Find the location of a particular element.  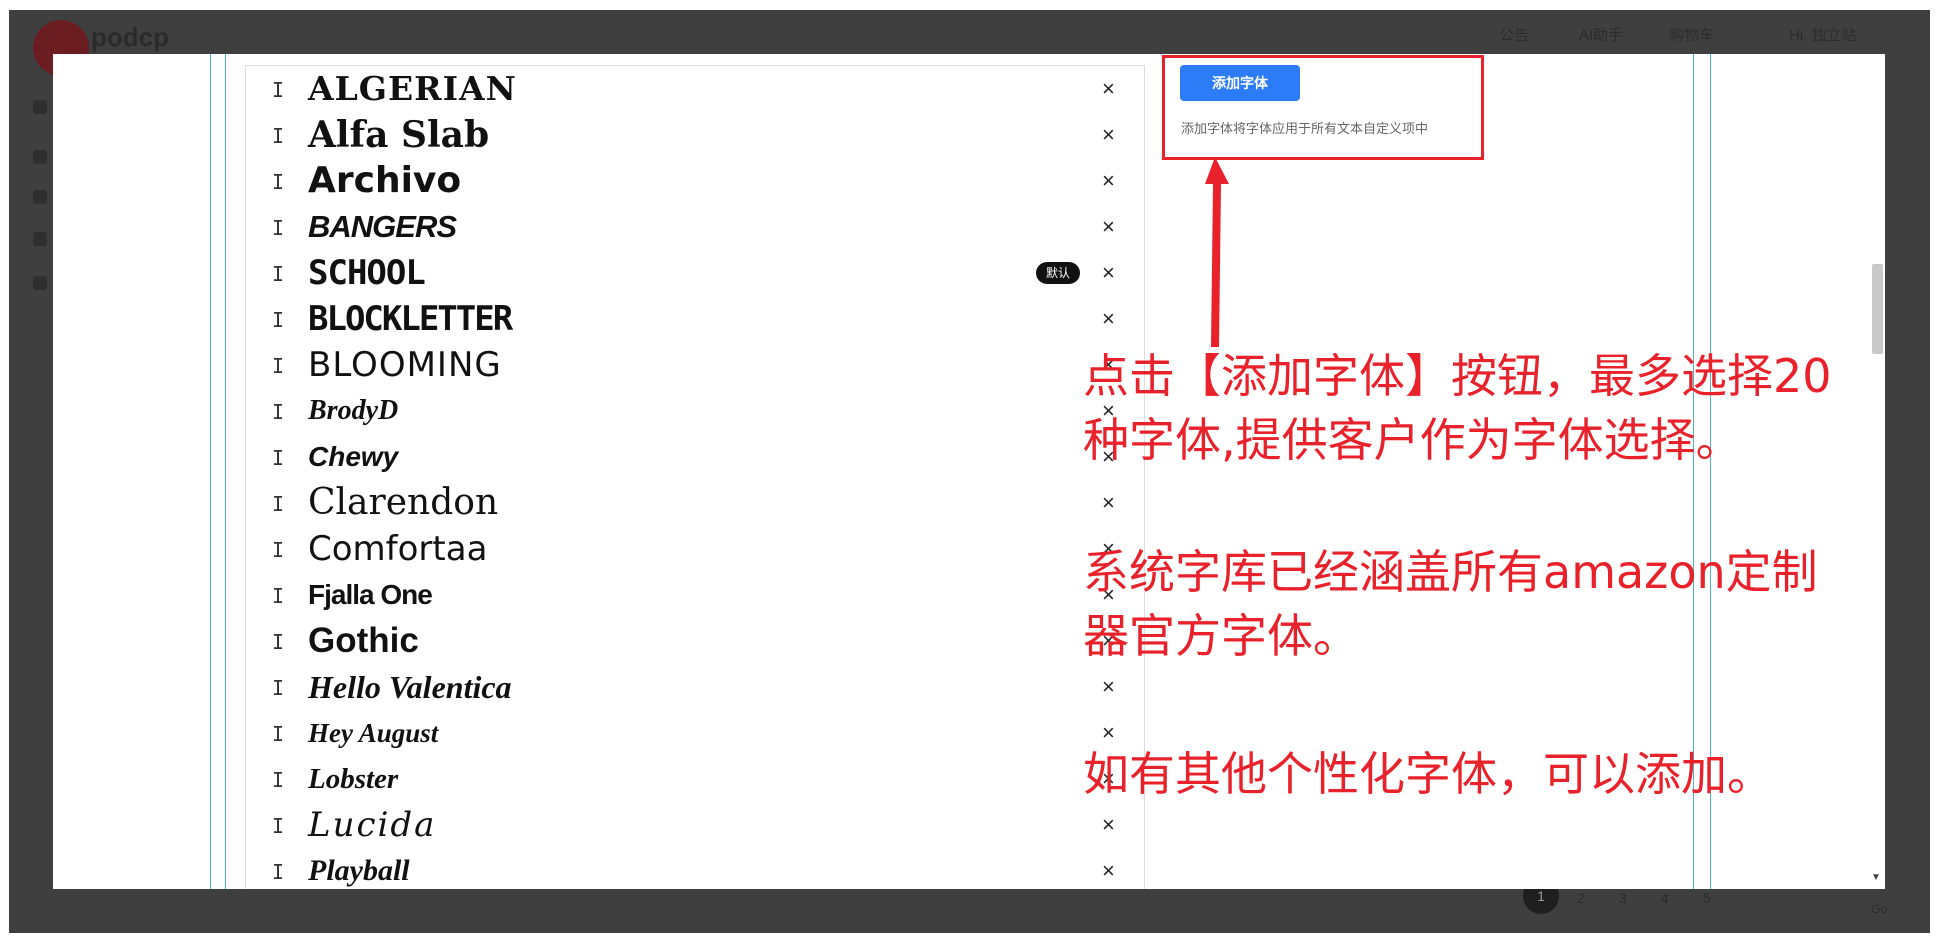

annotation-text: 器官方字体。 is located at coordinates (1221, 636).